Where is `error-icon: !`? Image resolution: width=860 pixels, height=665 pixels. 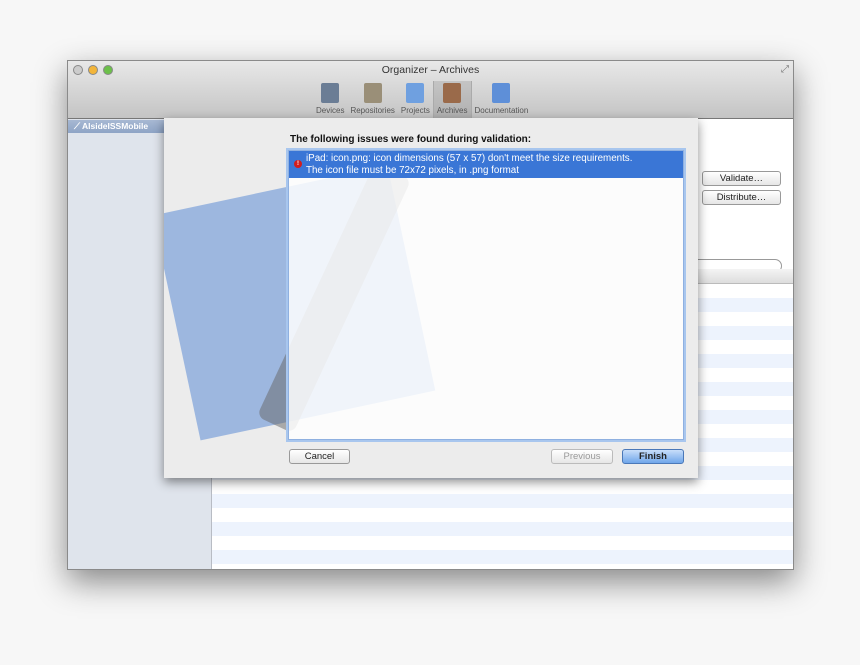 error-icon: ! is located at coordinates (298, 164).